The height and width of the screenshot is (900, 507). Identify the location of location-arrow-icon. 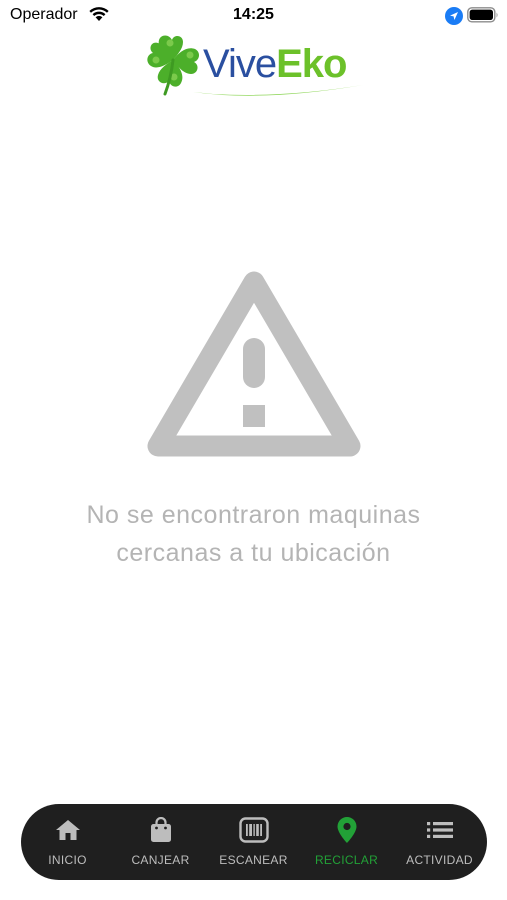
(454, 18).